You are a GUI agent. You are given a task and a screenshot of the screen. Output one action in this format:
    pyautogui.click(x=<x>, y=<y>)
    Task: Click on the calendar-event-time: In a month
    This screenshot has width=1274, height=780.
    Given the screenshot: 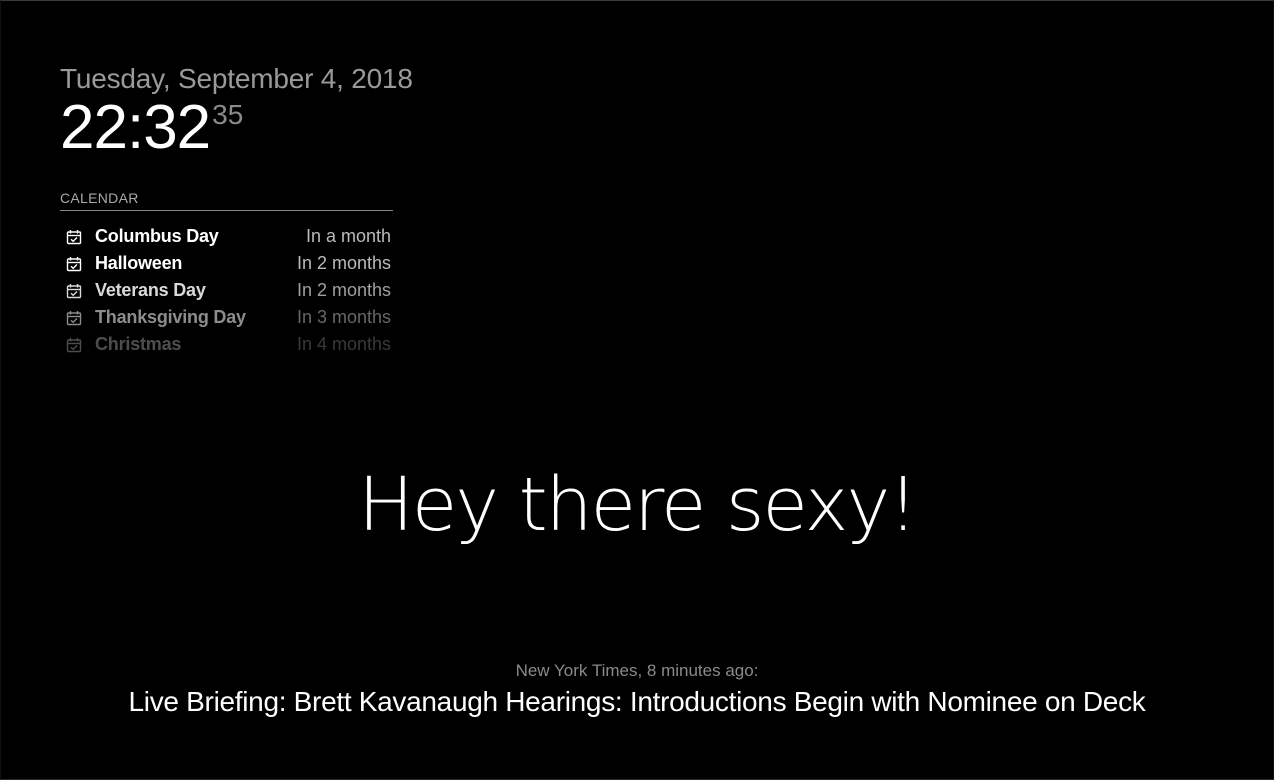 What is the action you would take?
    pyautogui.click(x=348, y=236)
    